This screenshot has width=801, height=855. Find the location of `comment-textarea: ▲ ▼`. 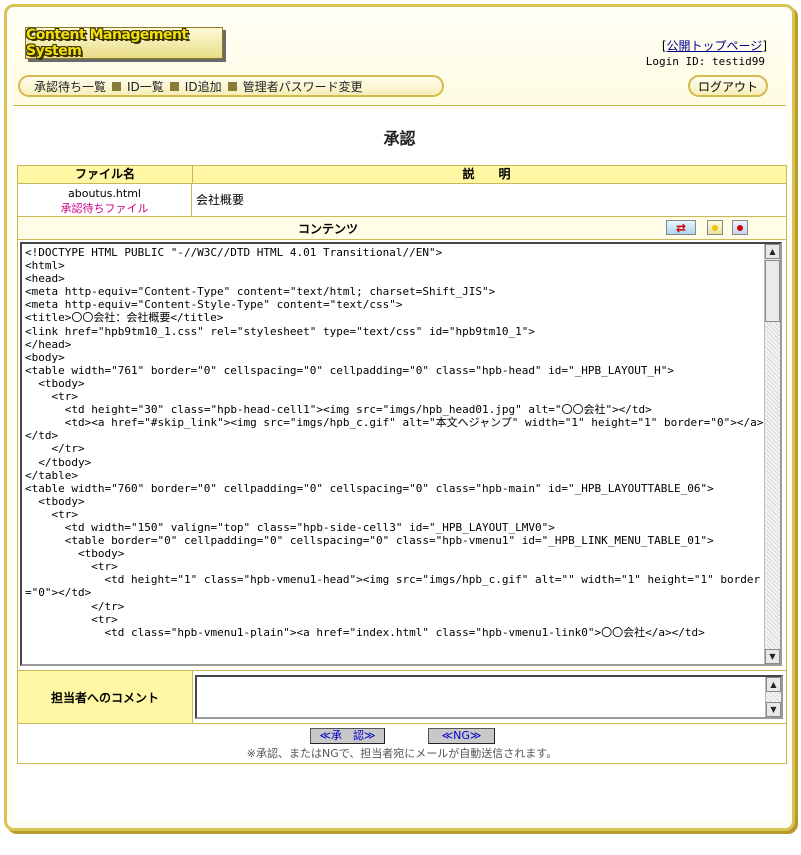

comment-textarea: ▲ ▼ is located at coordinates (489, 697).